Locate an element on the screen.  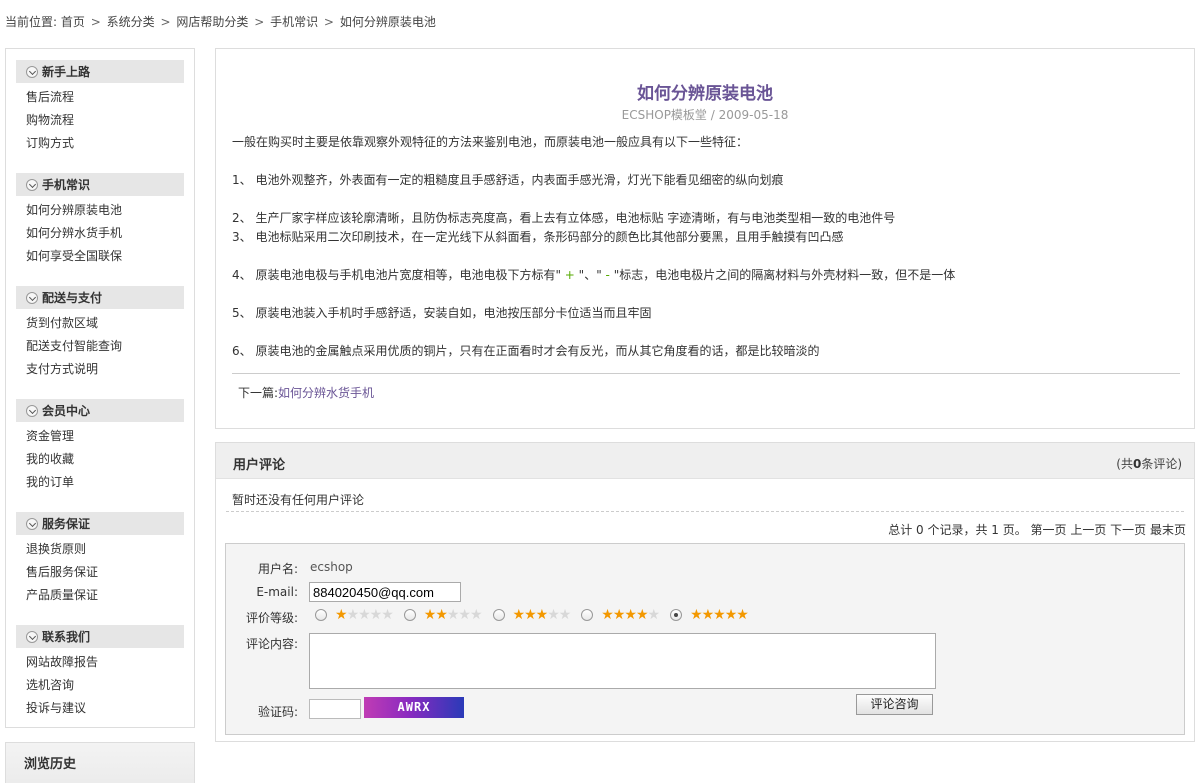
rating-option-3: ★★★ ★★ is located at coordinates (531, 615).